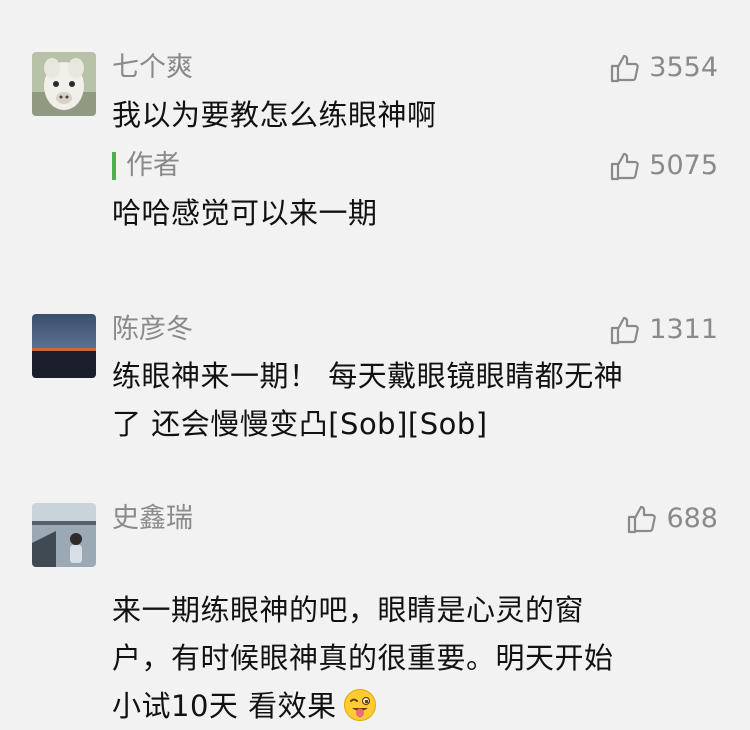 This screenshot has width=750, height=730. I want to click on reply-text: 哈哈感觉可以来一期, so click(245, 213).